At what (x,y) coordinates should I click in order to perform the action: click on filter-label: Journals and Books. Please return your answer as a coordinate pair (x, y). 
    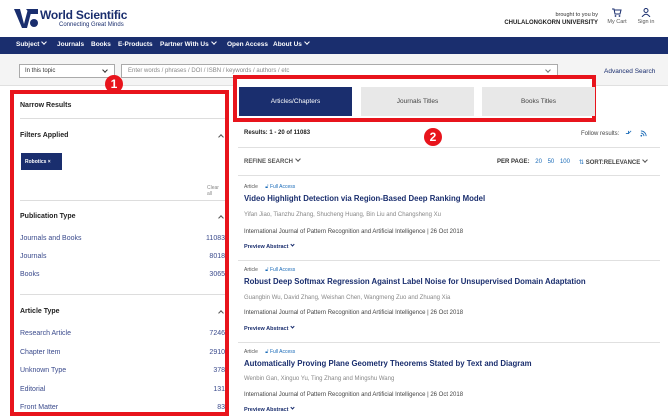
    Looking at the image, I should click on (51, 238).